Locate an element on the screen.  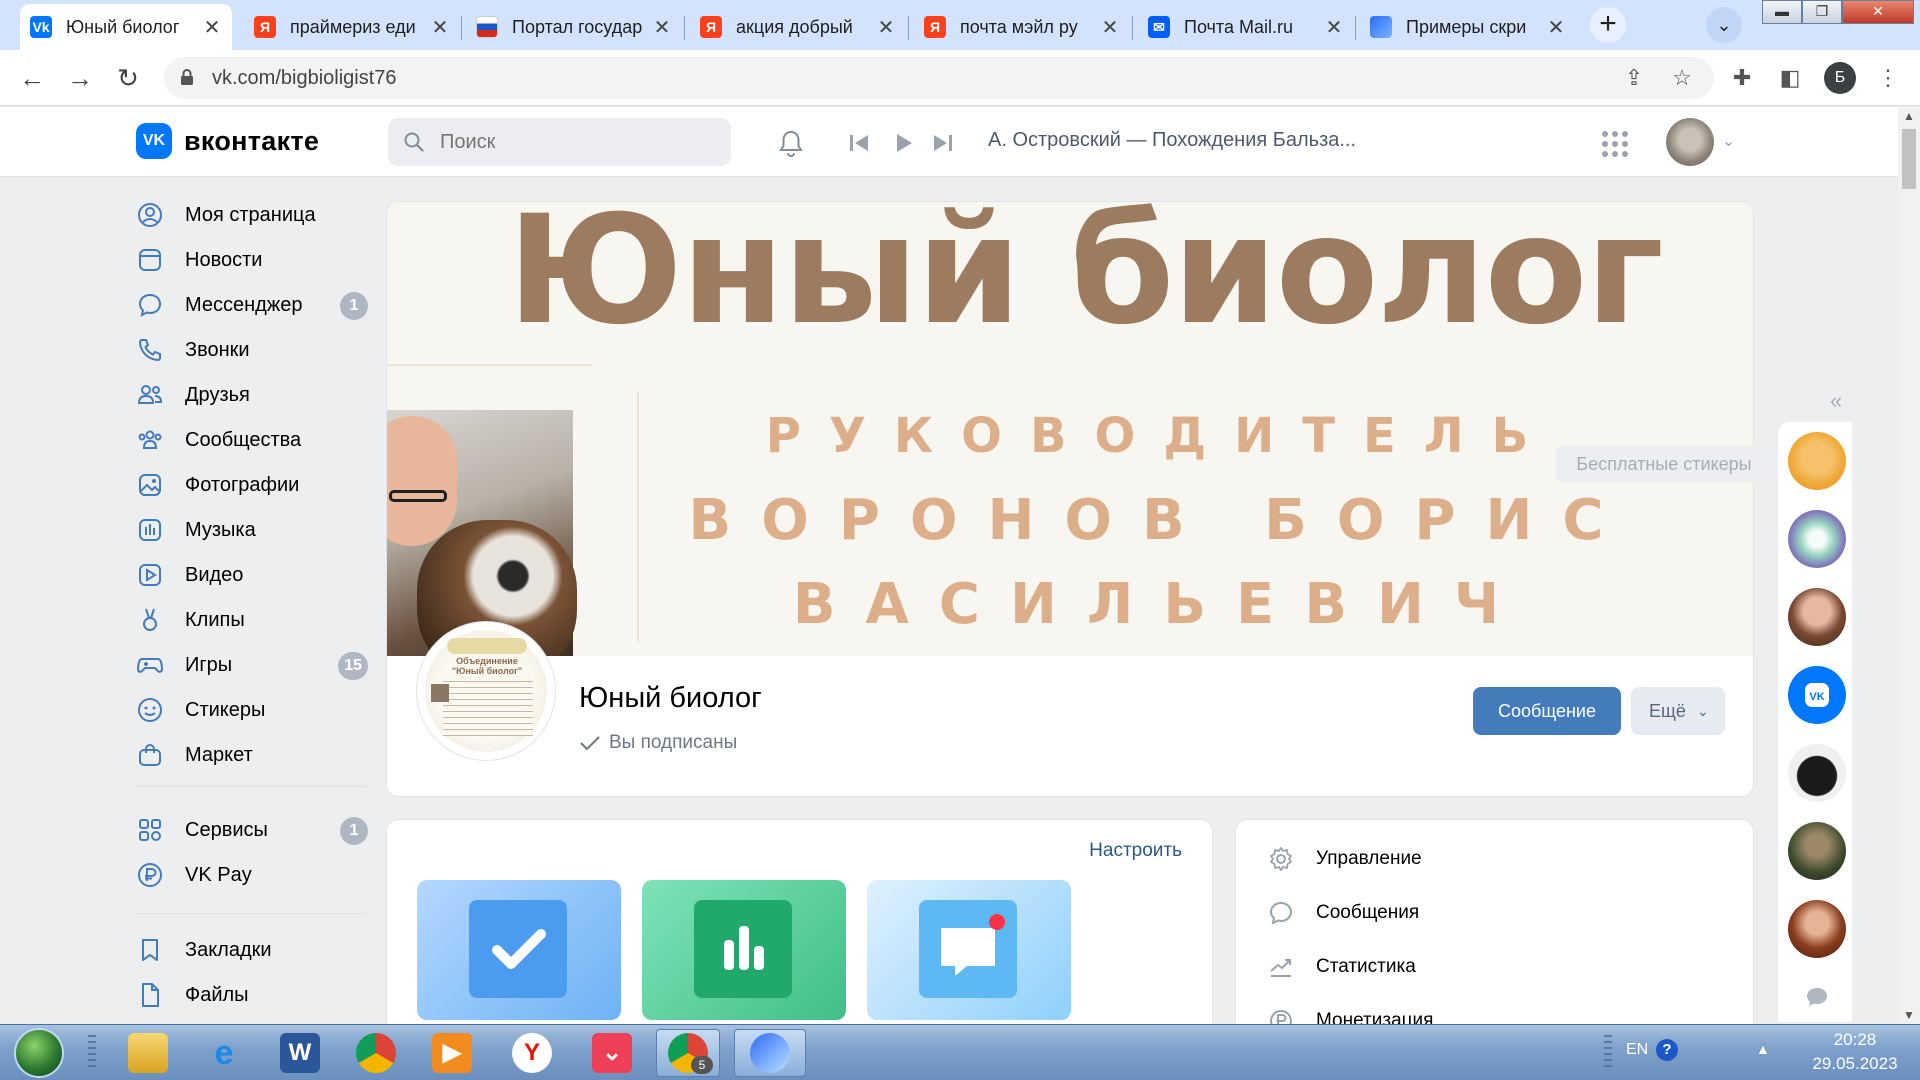
start-button is located at coordinates (39, 1053).